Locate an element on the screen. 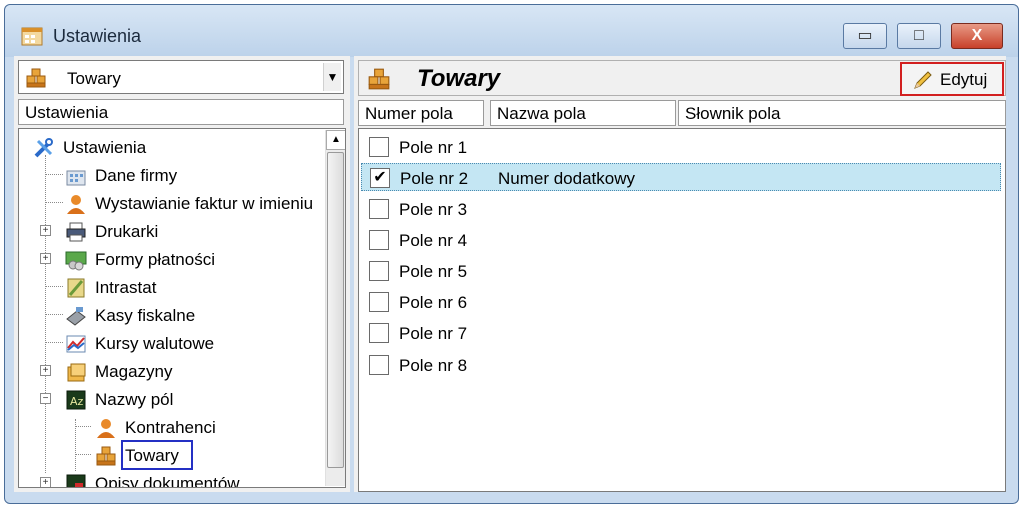  combo-value: Towary is located at coordinates (94, 78).